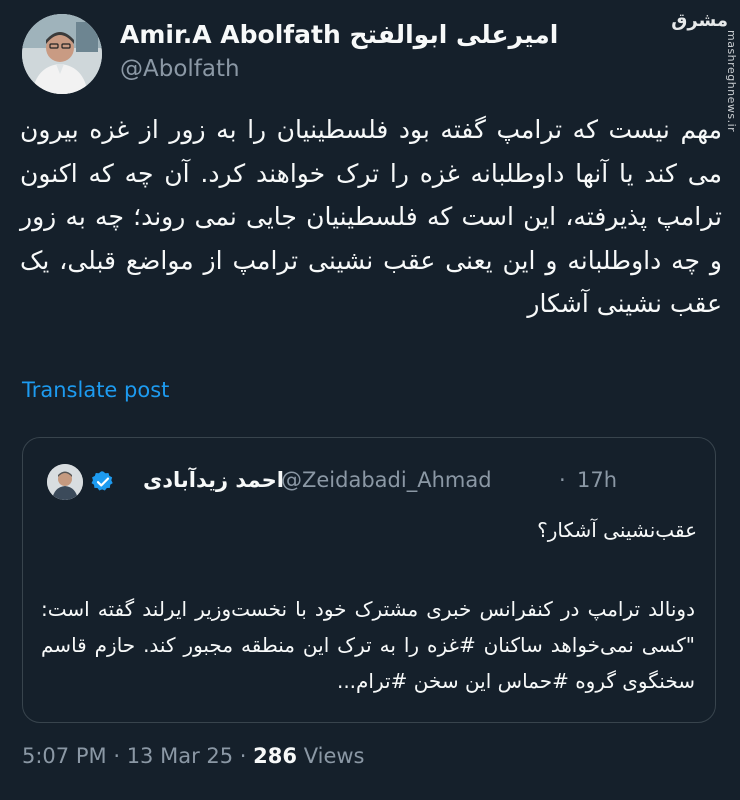 This screenshot has width=740, height=800. Describe the element at coordinates (213, 480) in the screenshot. I see `quoted-author-name: احمد زیدآبادی` at that location.